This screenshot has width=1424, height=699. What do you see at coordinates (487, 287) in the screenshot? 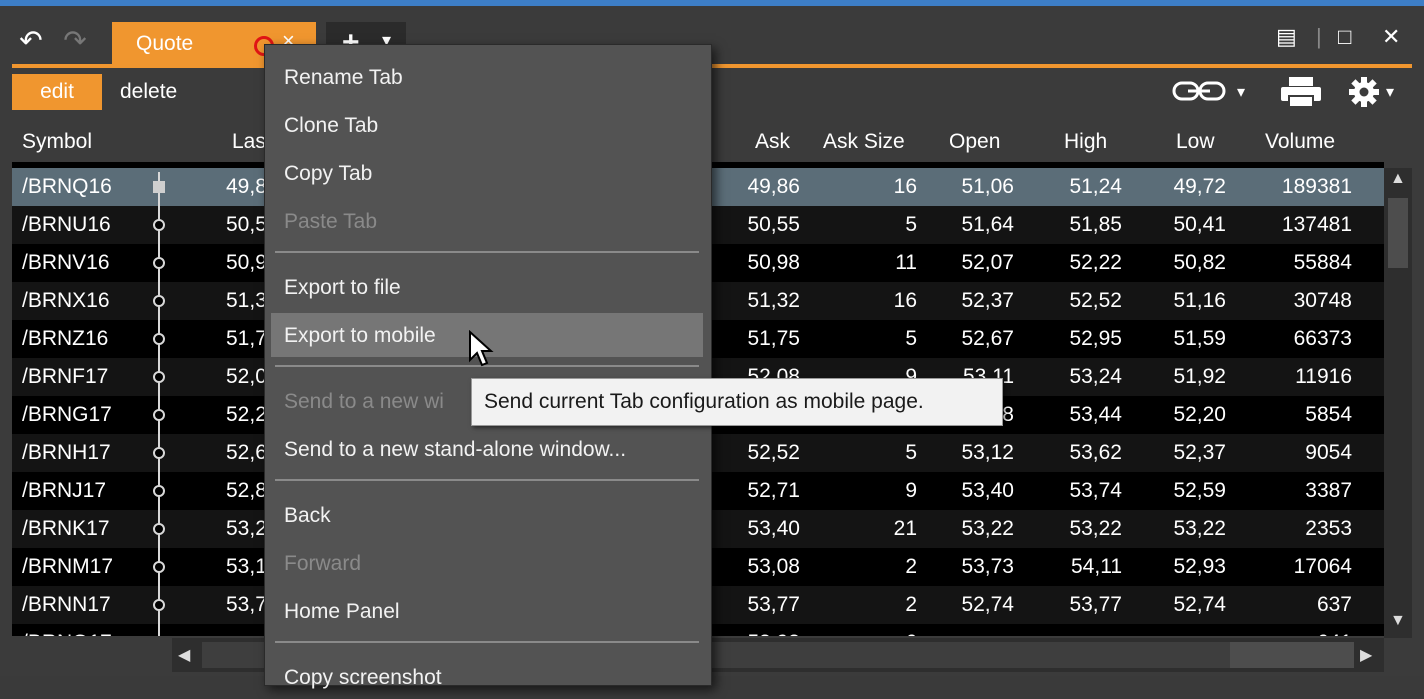
I see `menu-item-export-to-file: Export to file` at bounding box center [487, 287].